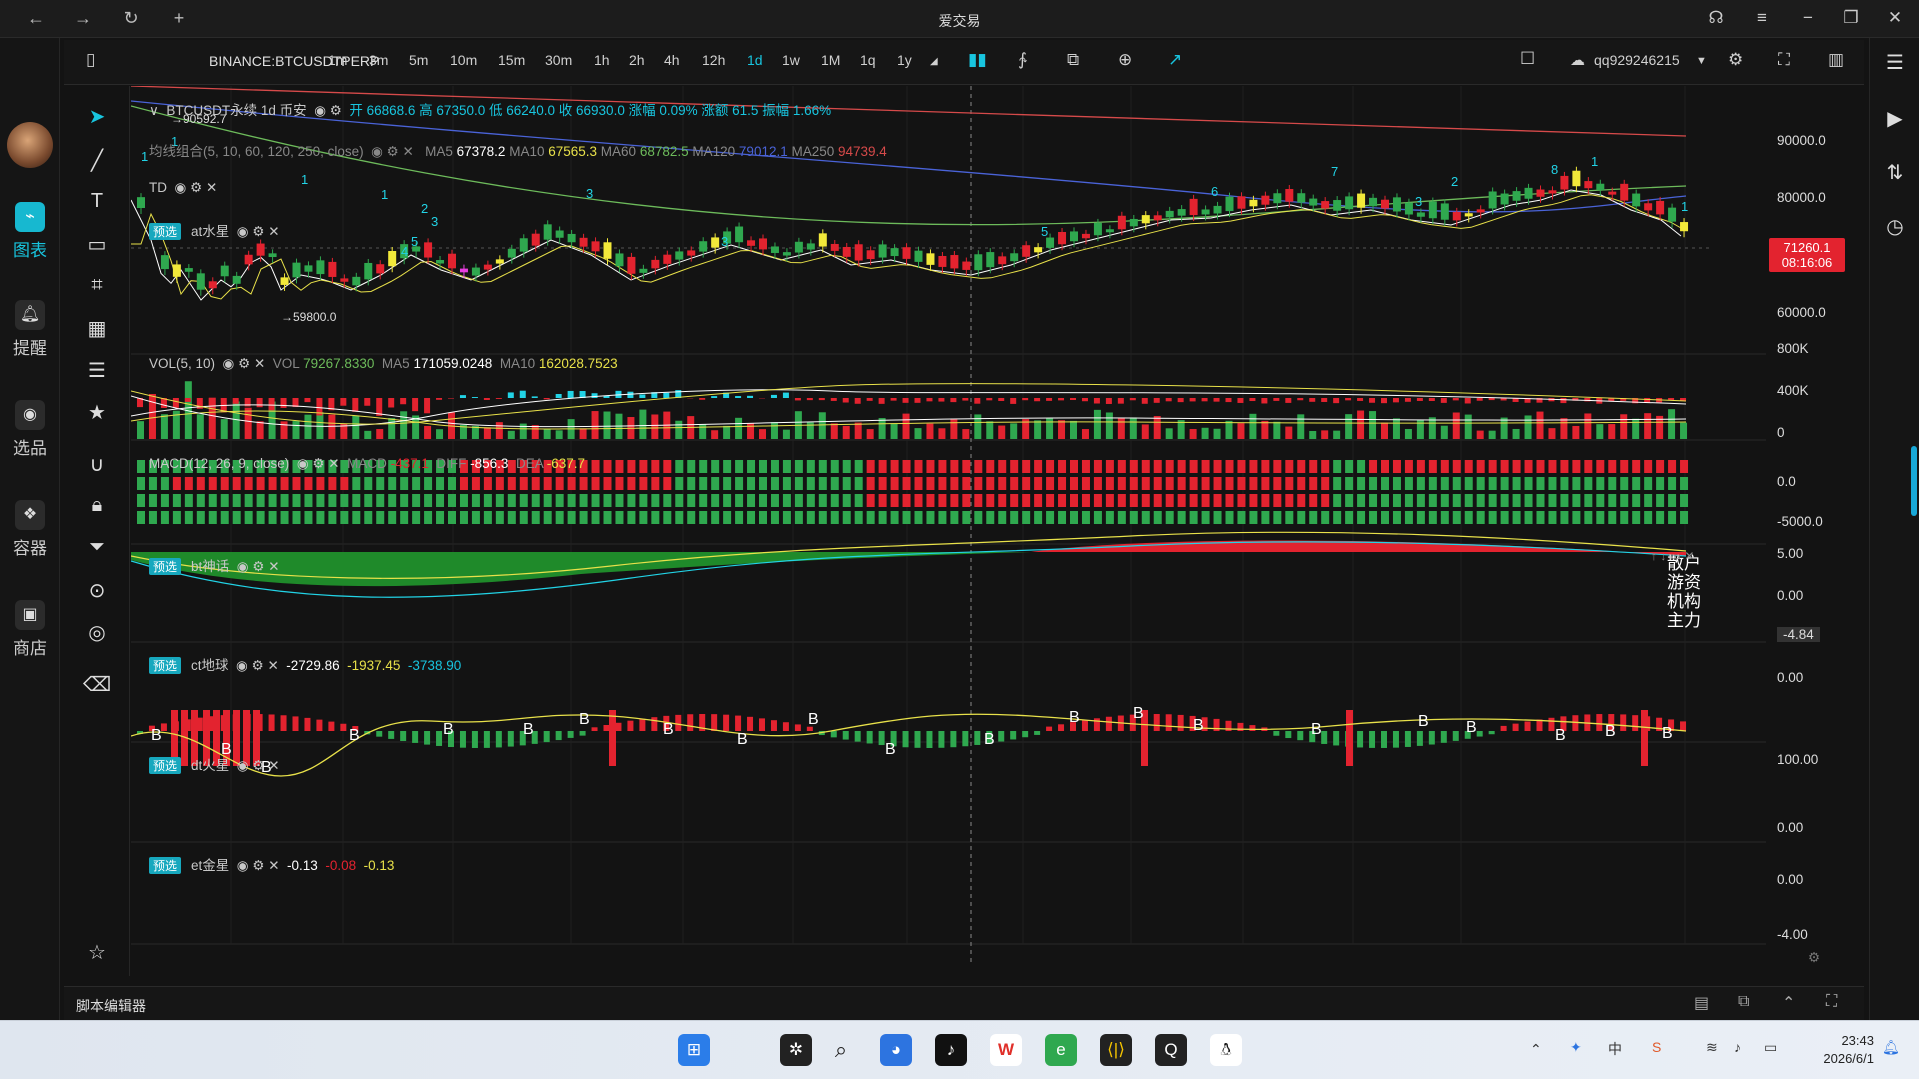 This screenshot has height=1079, width=1919. What do you see at coordinates (1894, 118) in the screenshot?
I see `play-icon: ▶` at bounding box center [1894, 118].